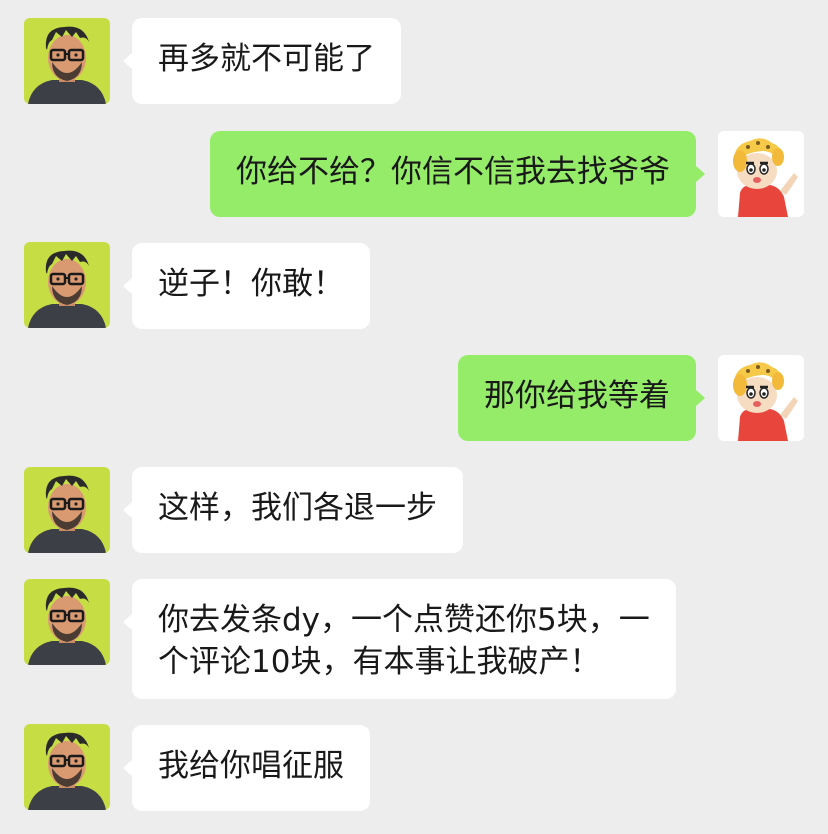 The image size is (828, 834). Describe the element at coordinates (399, 639) in the screenshot. I see `message-bubble: 你去发条dy，一个点赞还你5块，一 个评论10块，有本事让我破产！` at that location.